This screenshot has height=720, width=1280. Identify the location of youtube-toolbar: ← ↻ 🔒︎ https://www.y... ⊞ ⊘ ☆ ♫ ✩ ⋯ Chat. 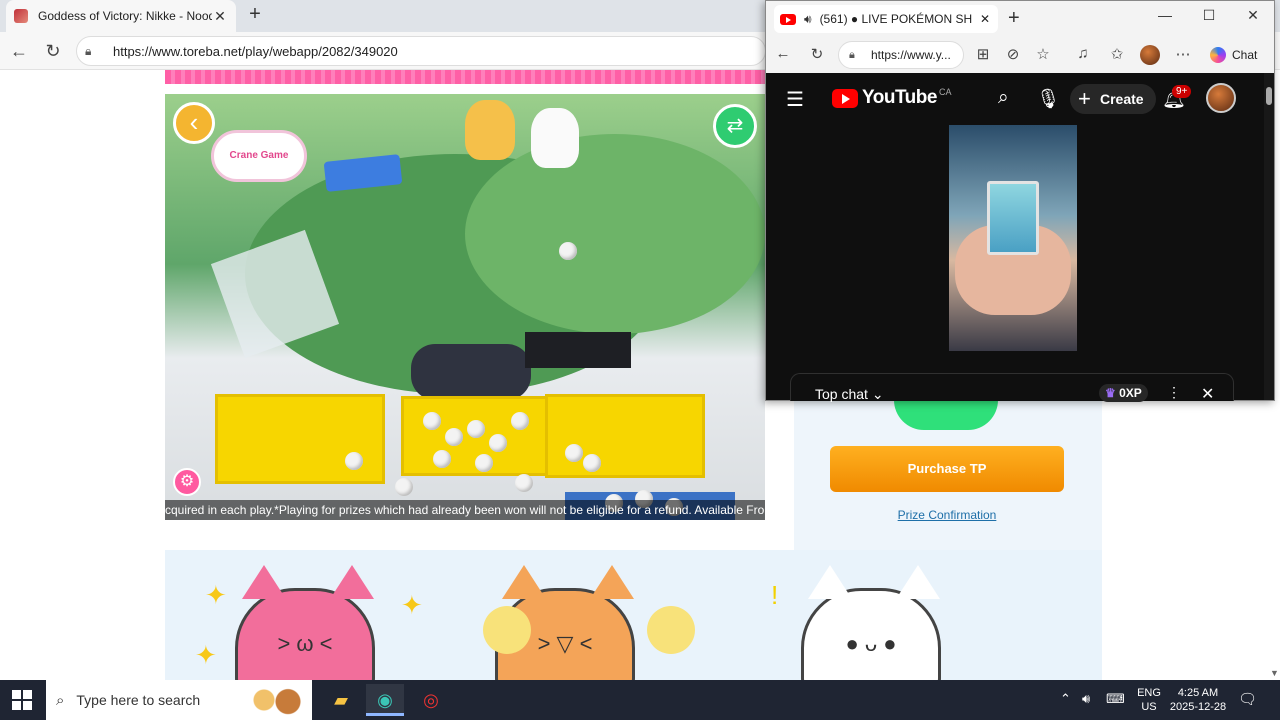
(1020, 55).